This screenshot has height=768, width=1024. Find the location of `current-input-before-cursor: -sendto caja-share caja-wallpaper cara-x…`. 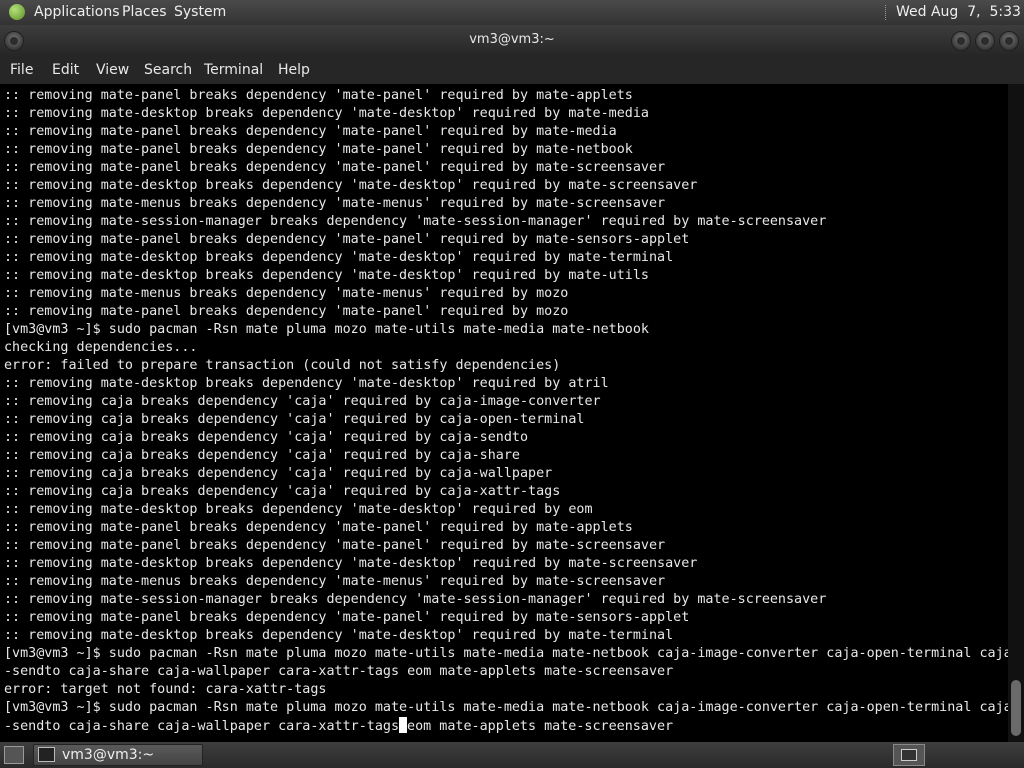

current-input-before-cursor: -sendto caja-share caja-wallpaper cara-x… is located at coordinates (202, 726).